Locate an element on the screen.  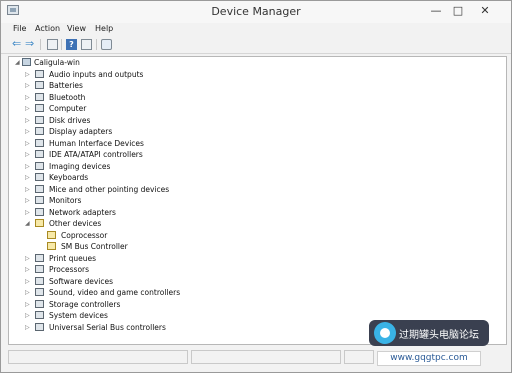
tree-item-label: Processors is located at coordinates (69, 269).